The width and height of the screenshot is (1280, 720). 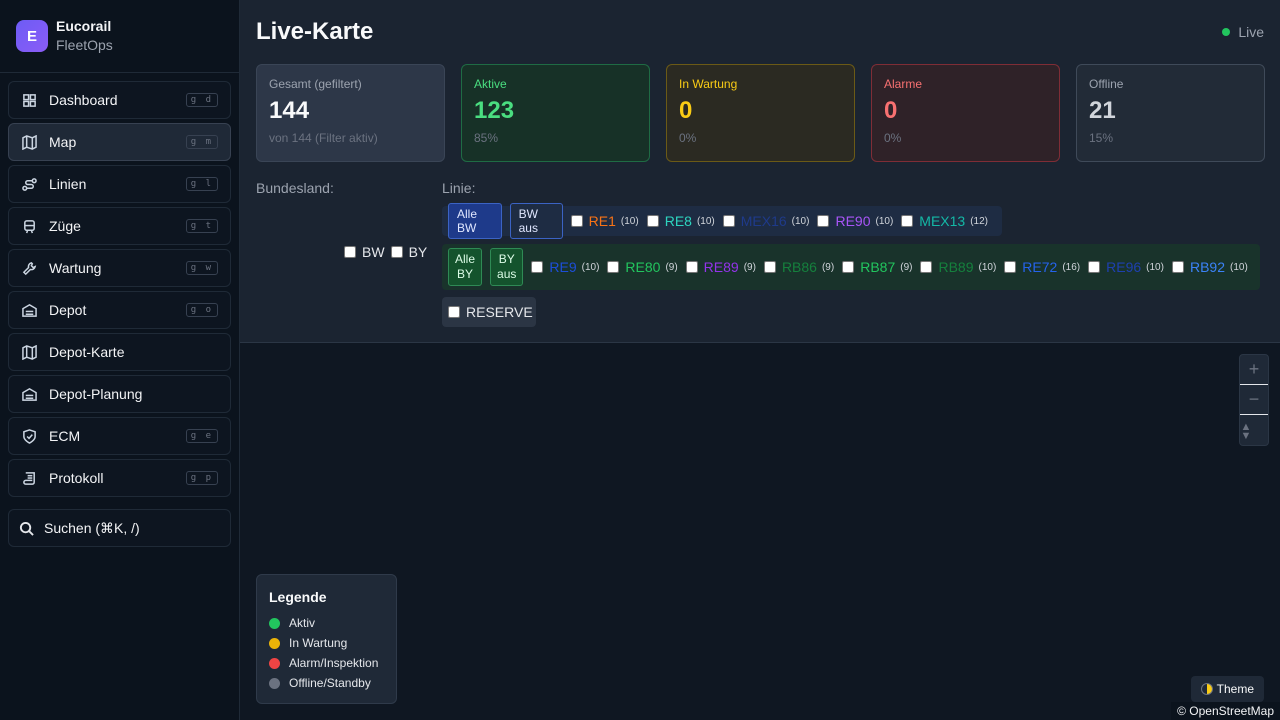 What do you see at coordinates (92, 527) in the screenshot?
I see `search-label: Suchen (⌘K, /)` at bounding box center [92, 527].